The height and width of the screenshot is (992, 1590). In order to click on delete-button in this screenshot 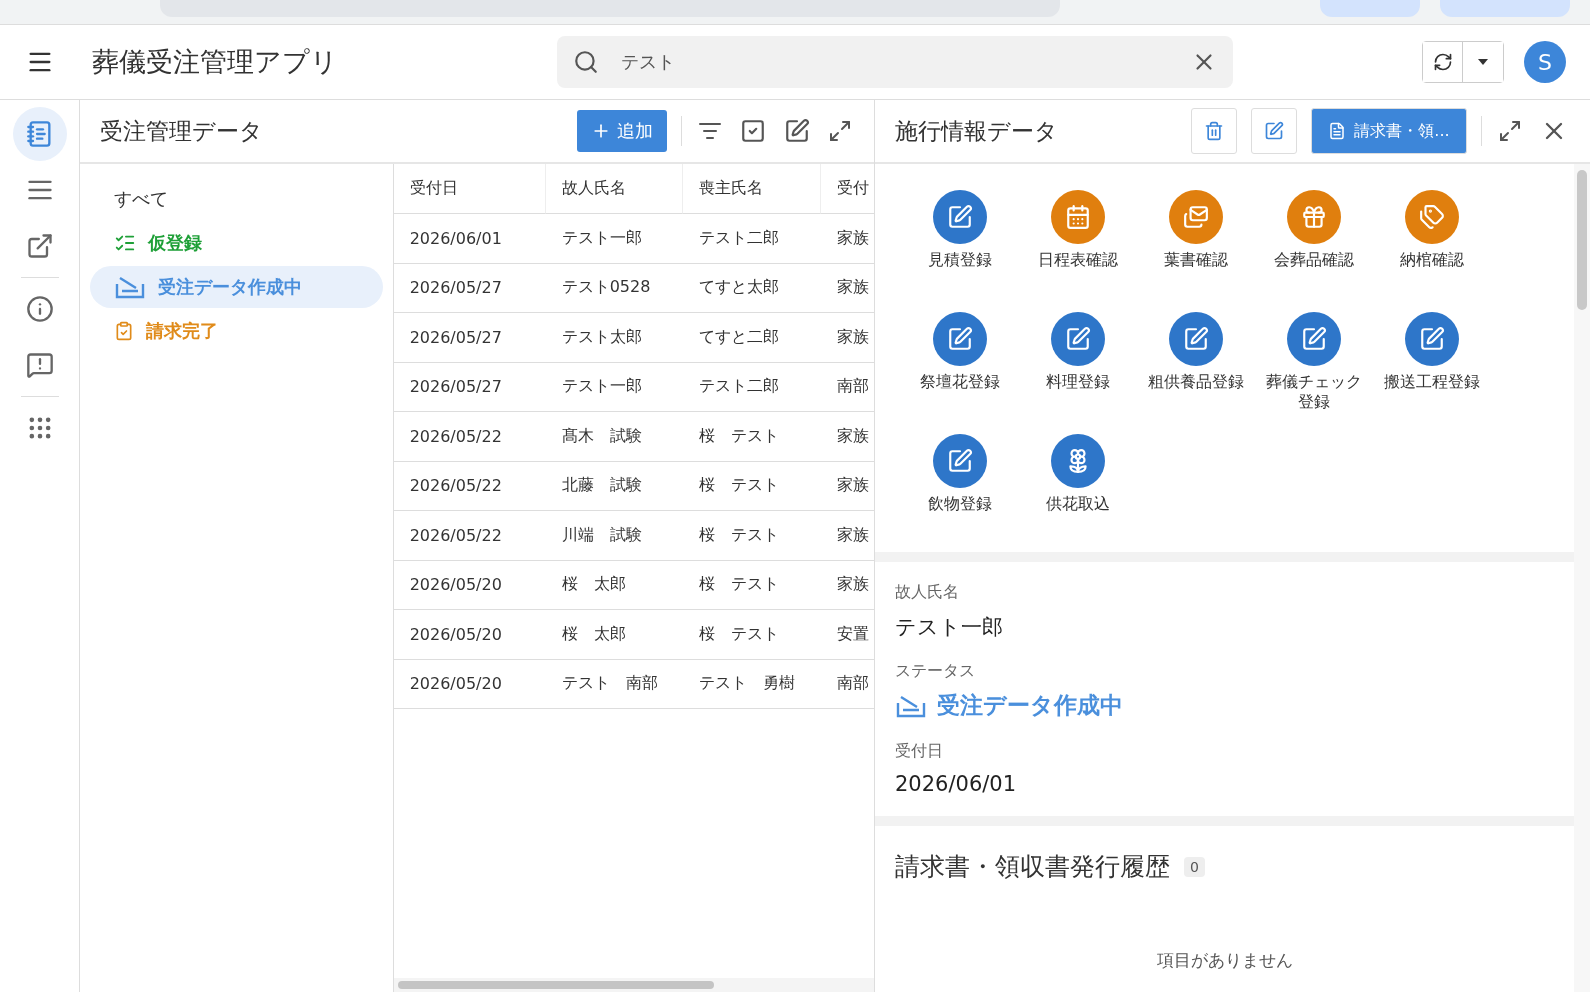, I will do `click(1214, 131)`.